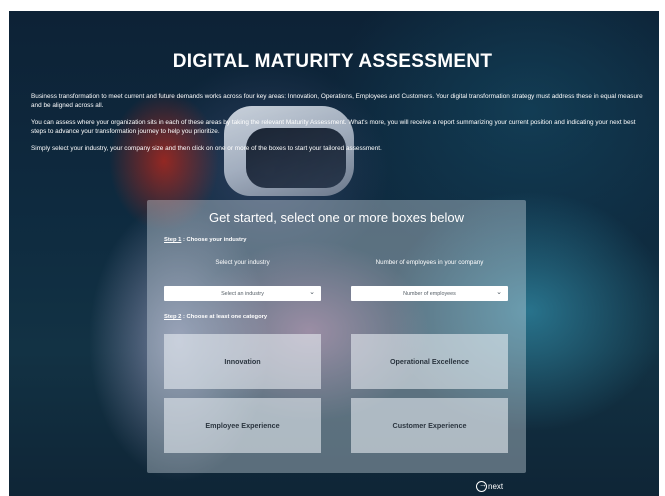 The image size is (665, 496). What do you see at coordinates (429, 361) in the screenshot?
I see `category-operational-excellence: Operational Excellence` at bounding box center [429, 361].